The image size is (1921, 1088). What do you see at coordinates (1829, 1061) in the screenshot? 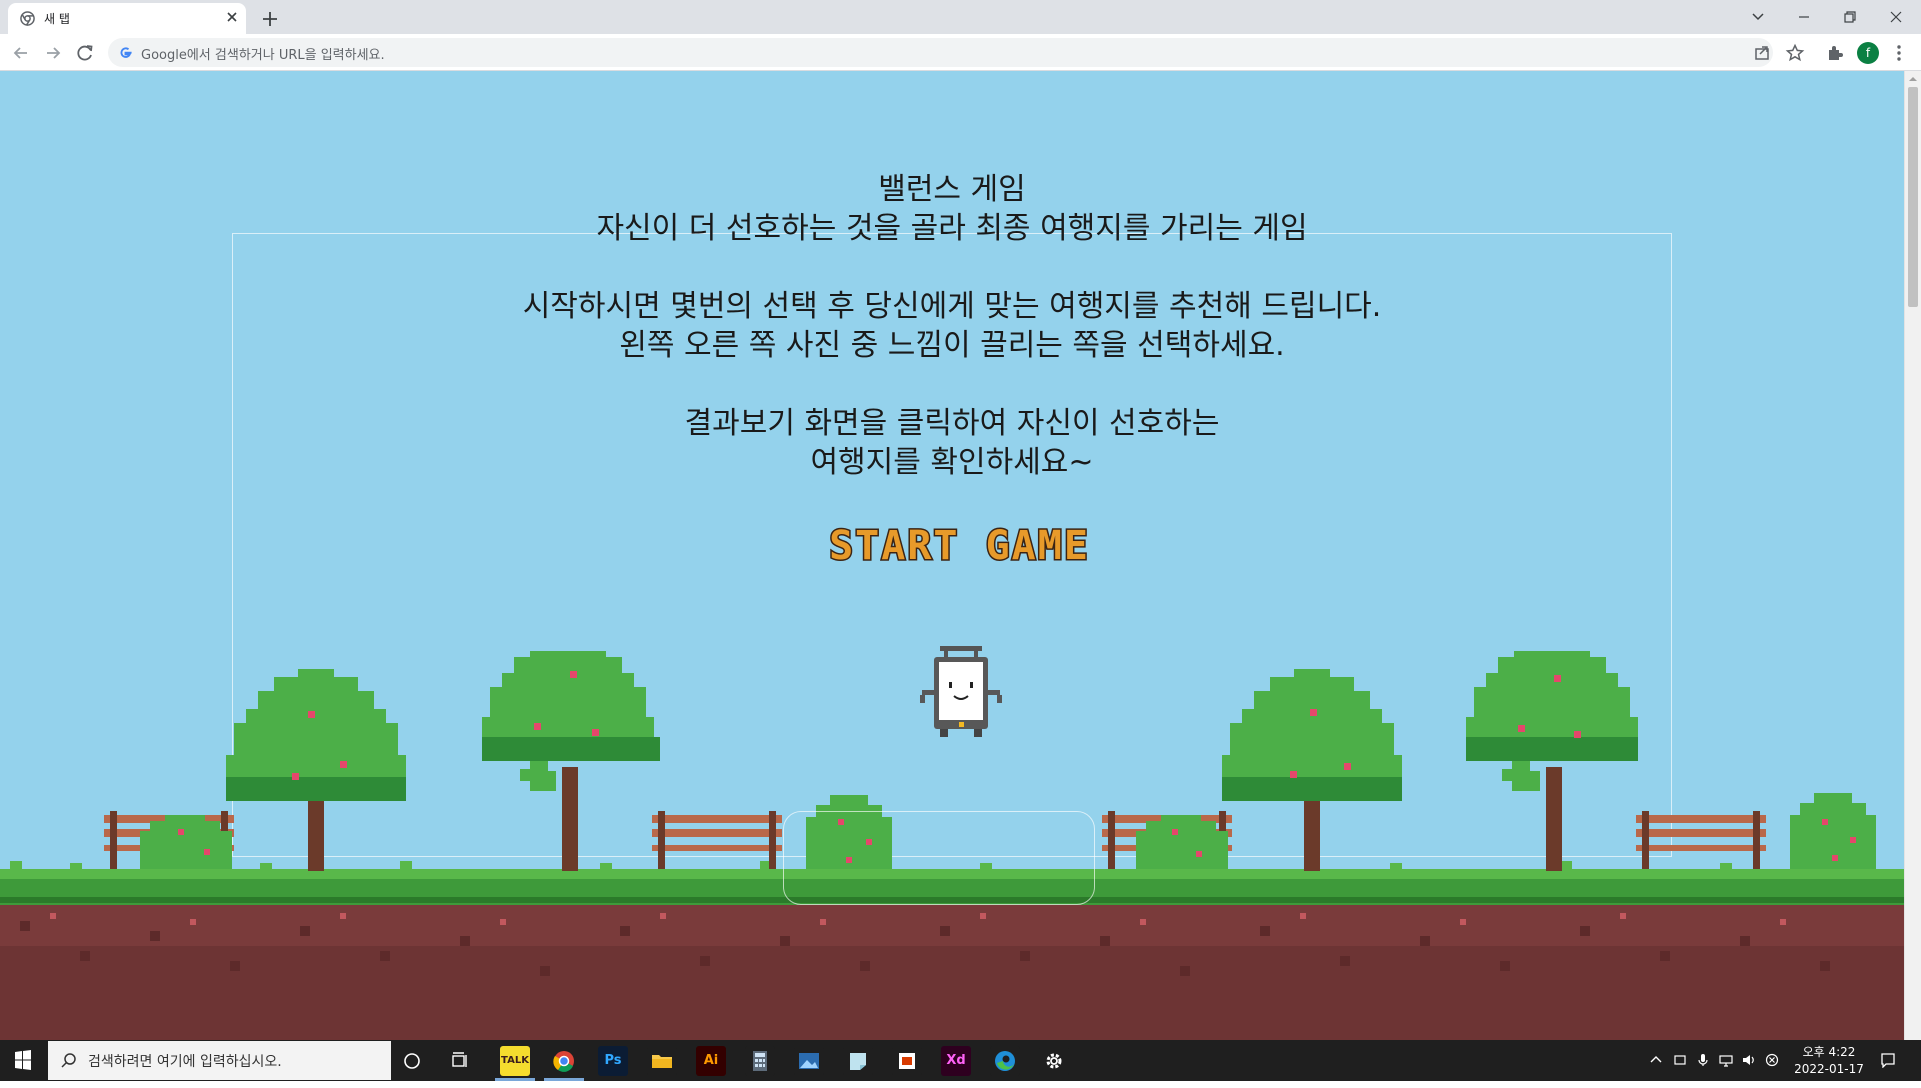
I see `taskbar-clock: 오후 4:22 2022-01-17` at bounding box center [1829, 1061].